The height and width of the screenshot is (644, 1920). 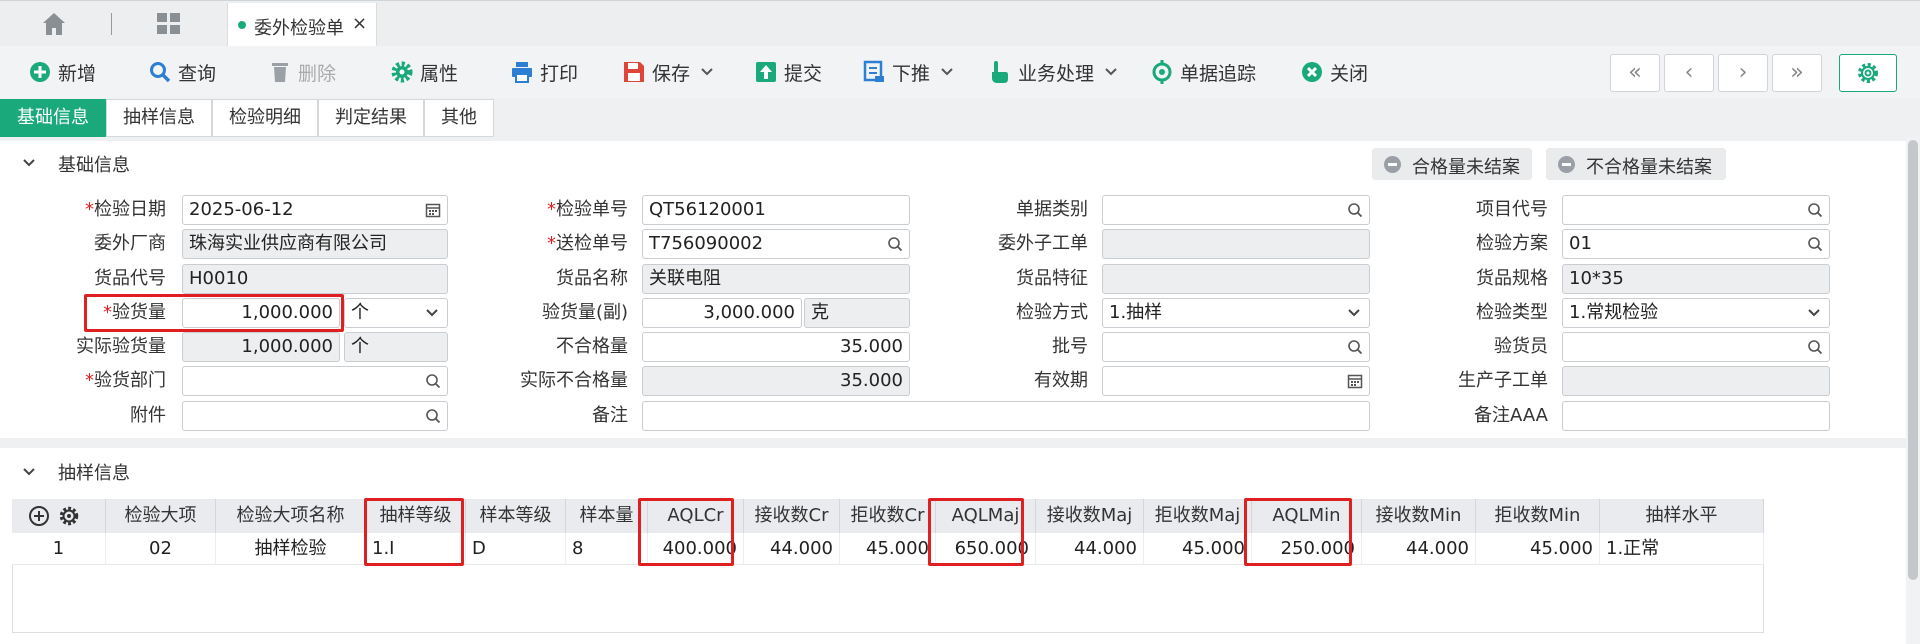 What do you see at coordinates (62, 72) in the screenshot?
I see `new-button: 新增` at bounding box center [62, 72].